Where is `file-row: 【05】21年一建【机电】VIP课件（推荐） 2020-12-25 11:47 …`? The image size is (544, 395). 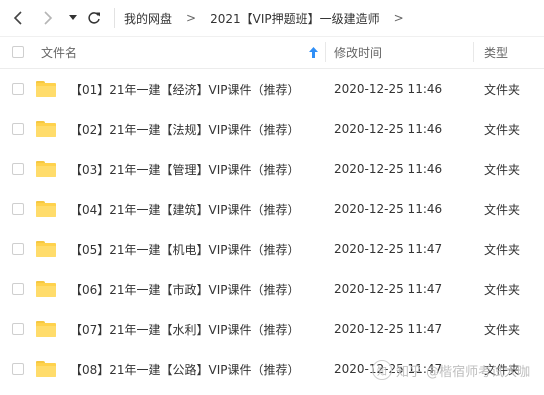
file-row: 【05】21年一建【机电】VIP课件（推荐） 2020-12-25 11:47 … is located at coordinates (272, 249).